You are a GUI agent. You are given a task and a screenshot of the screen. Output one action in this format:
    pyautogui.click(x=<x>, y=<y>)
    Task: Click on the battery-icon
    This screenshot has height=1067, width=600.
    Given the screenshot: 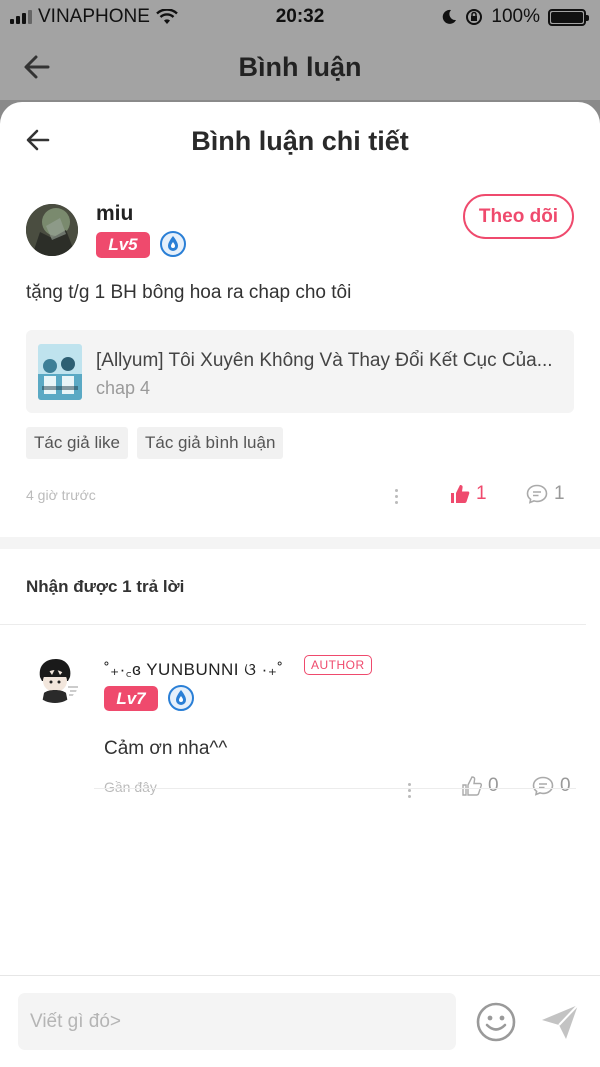 What is the action you would take?
    pyautogui.click(x=568, y=17)
    